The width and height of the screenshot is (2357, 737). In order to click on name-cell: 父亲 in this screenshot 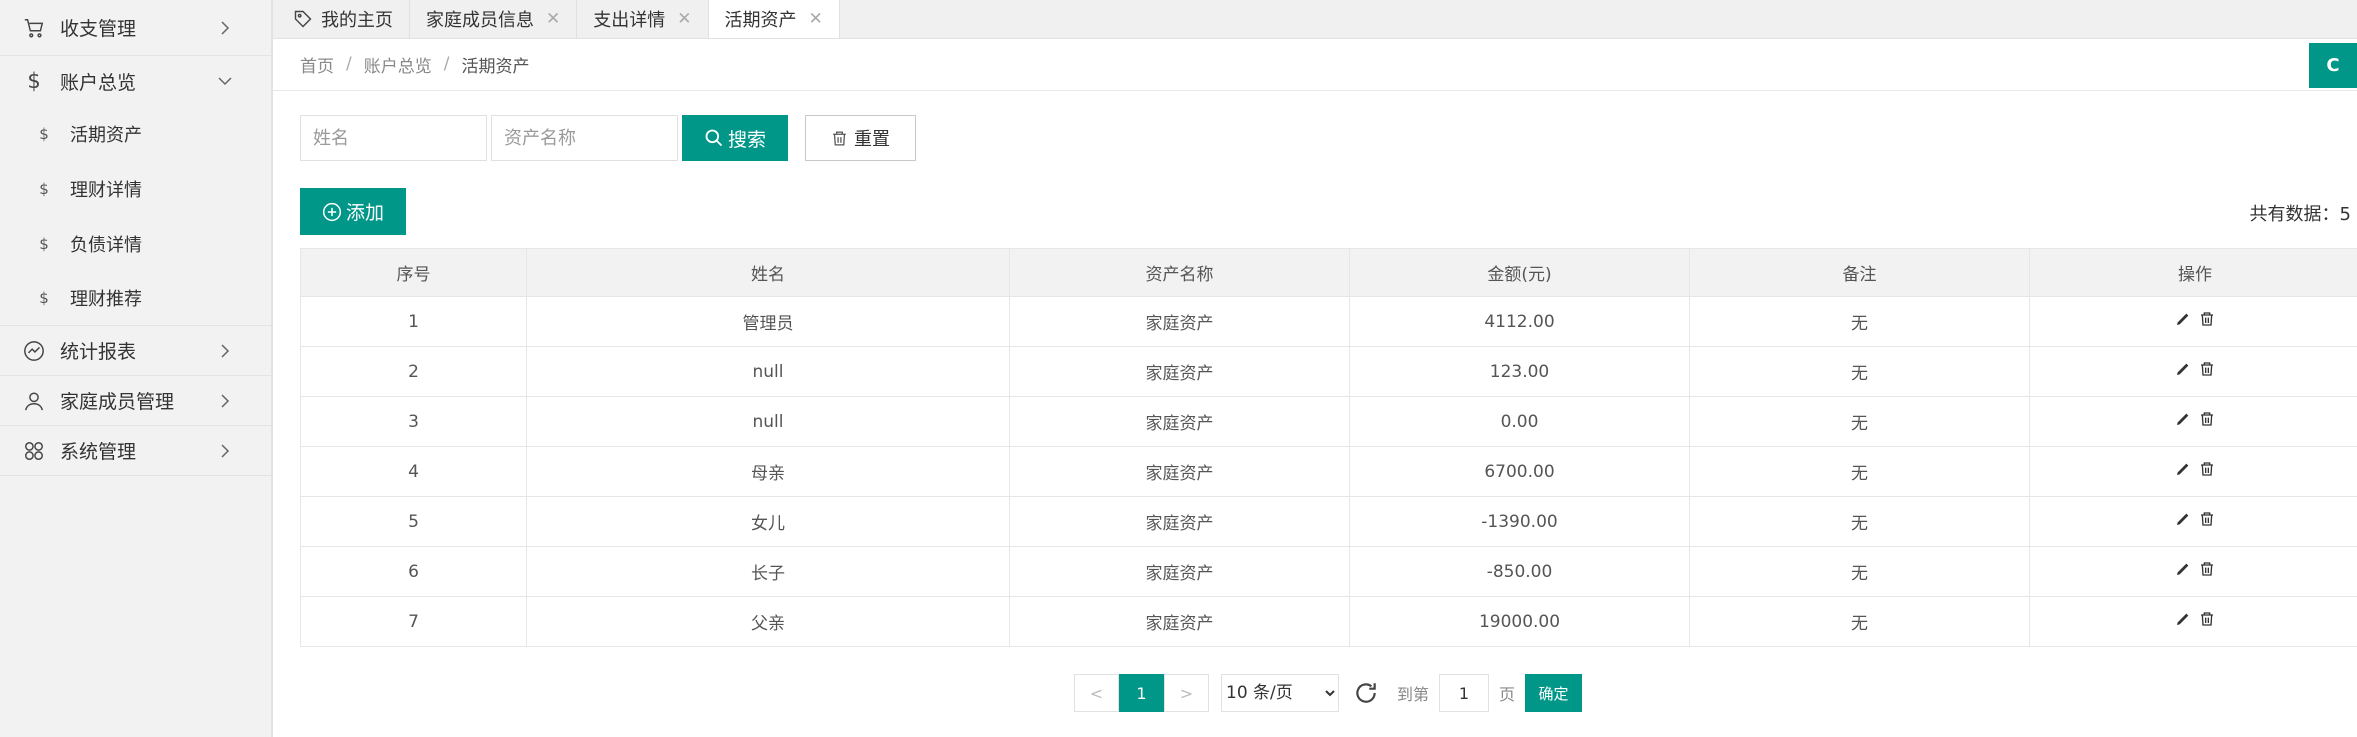, I will do `click(768, 621)`.